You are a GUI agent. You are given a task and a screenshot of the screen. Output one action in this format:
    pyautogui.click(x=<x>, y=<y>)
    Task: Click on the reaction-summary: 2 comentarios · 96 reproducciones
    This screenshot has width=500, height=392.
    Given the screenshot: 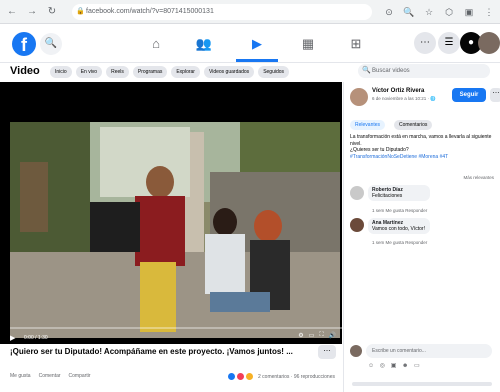 What is the action you would take?
    pyautogui.click(x=281, y=376)
    